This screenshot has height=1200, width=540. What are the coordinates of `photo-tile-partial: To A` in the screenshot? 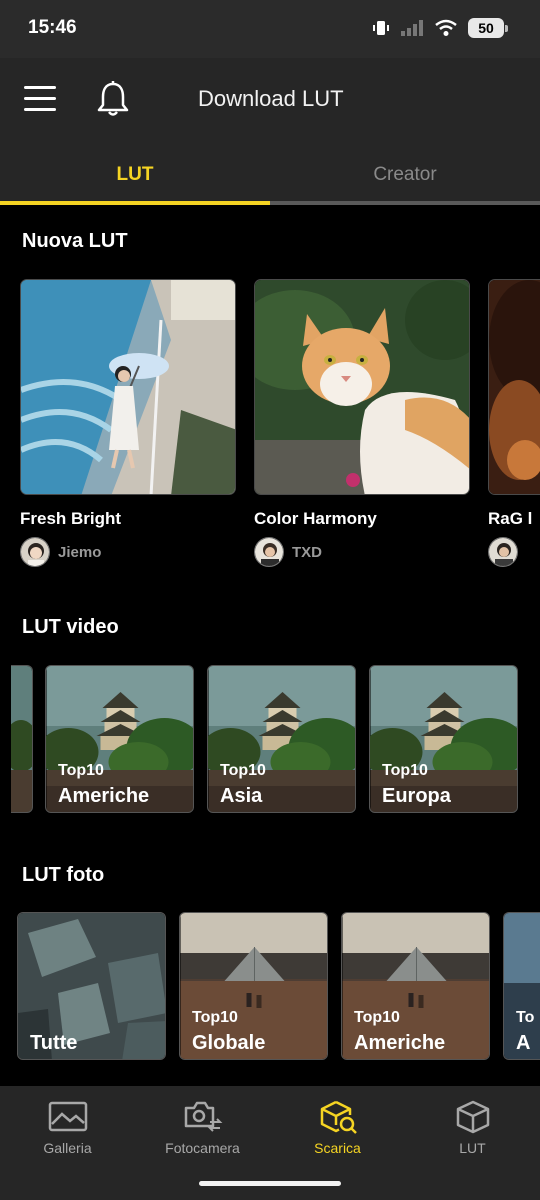 It's located at (521, 986).